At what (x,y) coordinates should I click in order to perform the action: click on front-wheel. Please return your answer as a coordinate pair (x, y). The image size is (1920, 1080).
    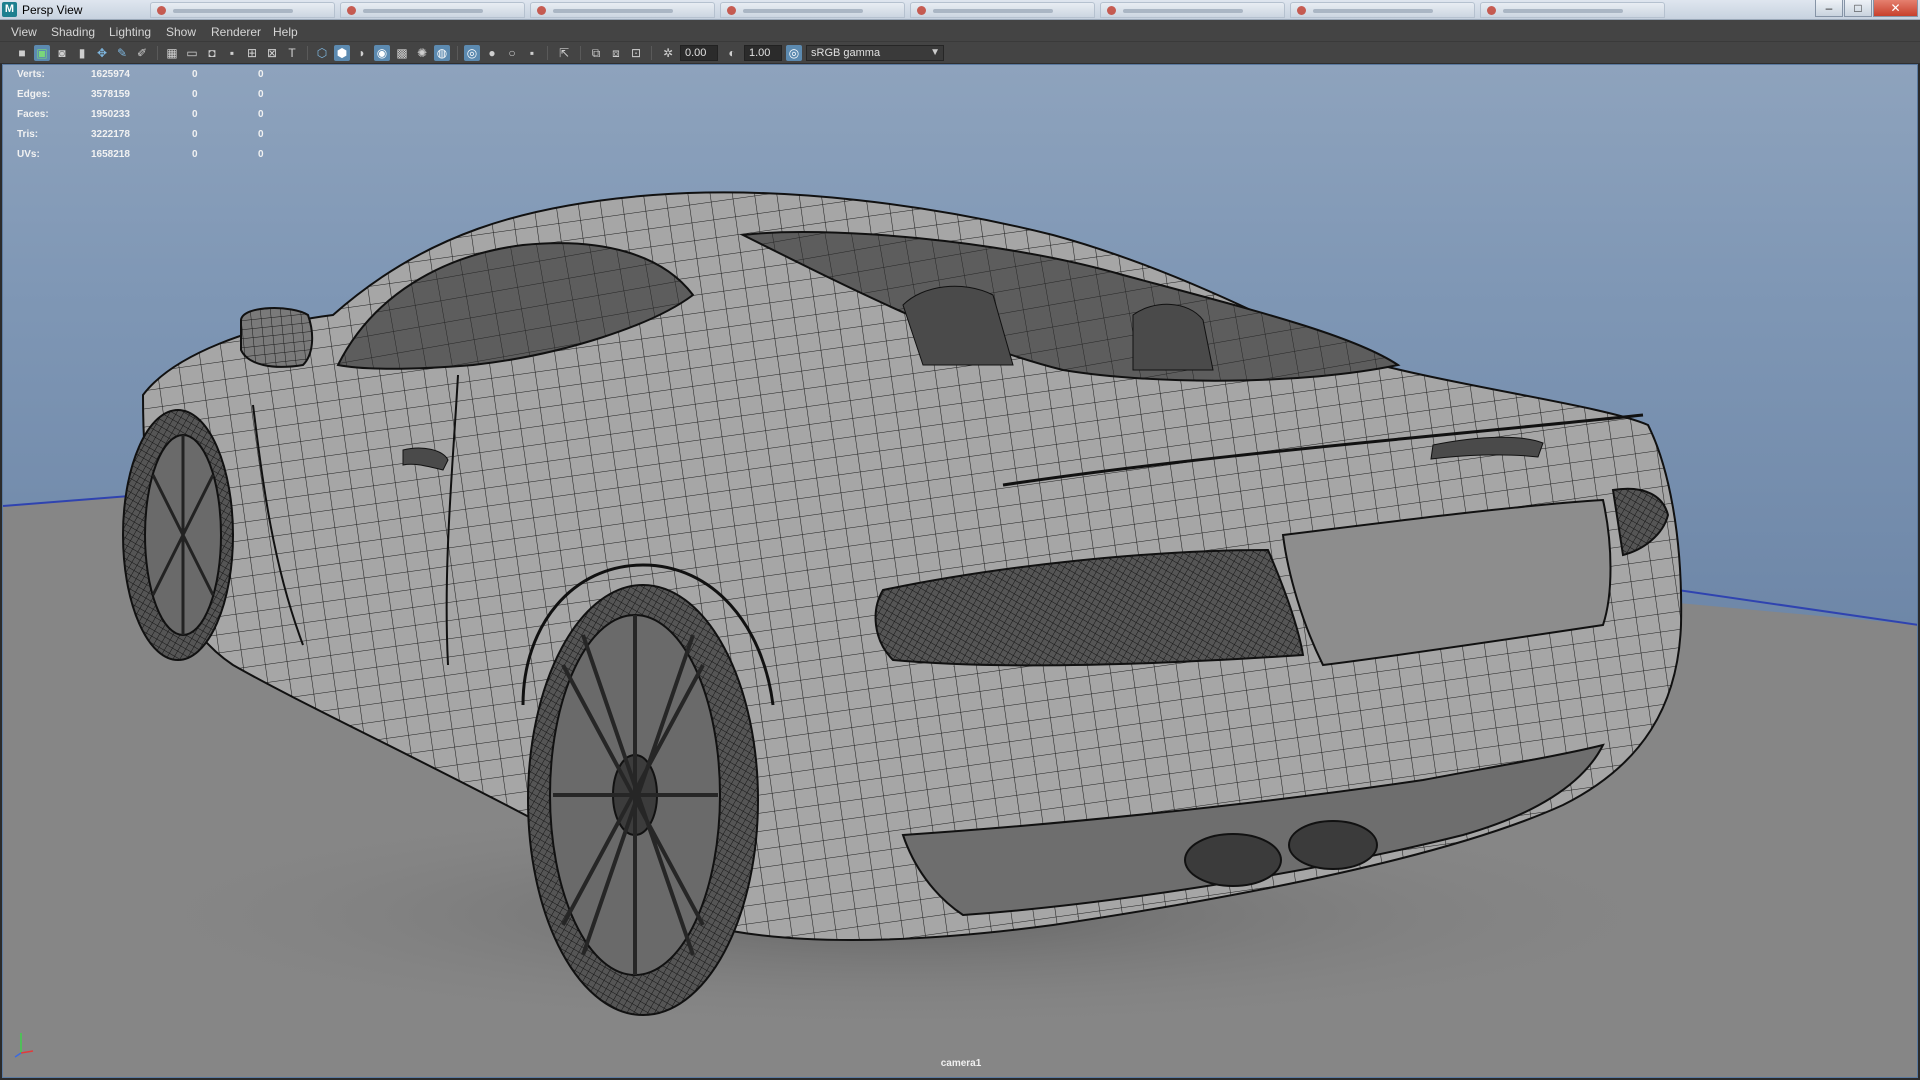
    Looking at the image, I should click on (178, 535).